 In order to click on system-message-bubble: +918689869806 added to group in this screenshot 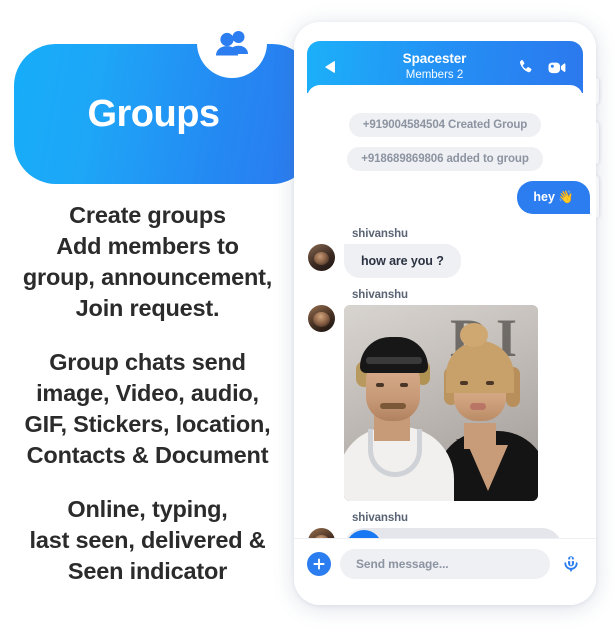, I will do `click(445, 159)`.